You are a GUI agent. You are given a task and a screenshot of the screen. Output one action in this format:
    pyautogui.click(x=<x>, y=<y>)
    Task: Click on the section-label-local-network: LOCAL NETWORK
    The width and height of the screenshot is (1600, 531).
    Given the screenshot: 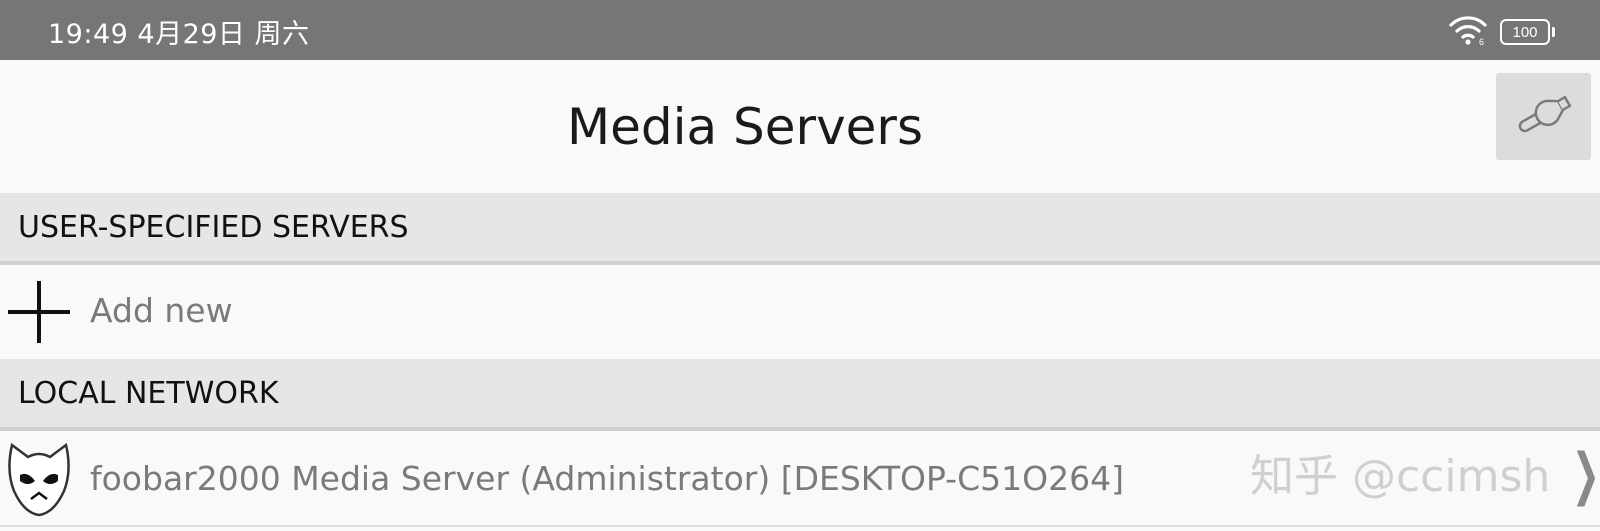 What is the action you would take?
    pyautogui.click(x=148, y=393)
    